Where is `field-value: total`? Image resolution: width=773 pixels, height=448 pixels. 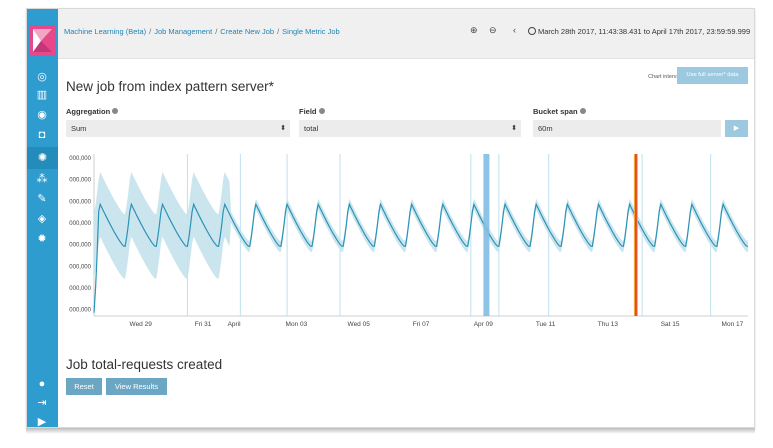
field-value: total is located at coordinates (311, 128).